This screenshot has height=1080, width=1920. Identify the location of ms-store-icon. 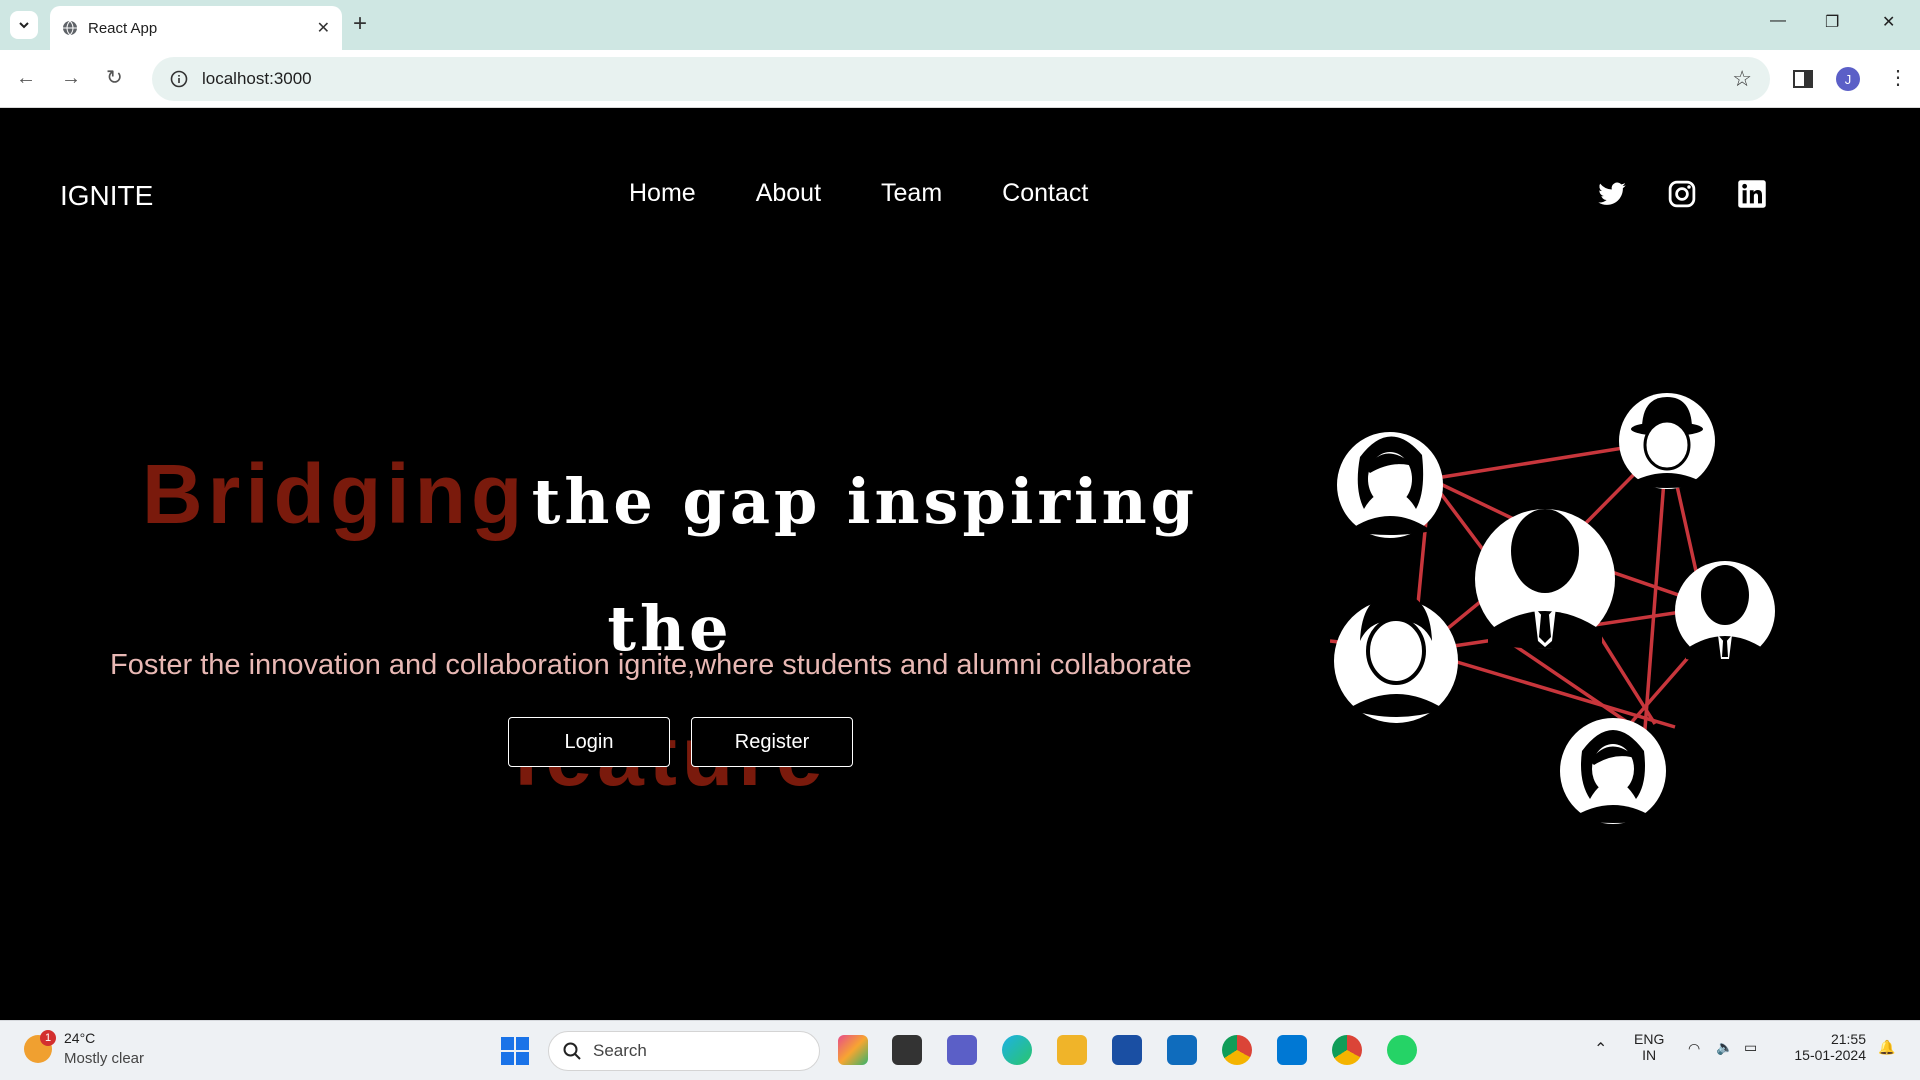
(1127, 1050).